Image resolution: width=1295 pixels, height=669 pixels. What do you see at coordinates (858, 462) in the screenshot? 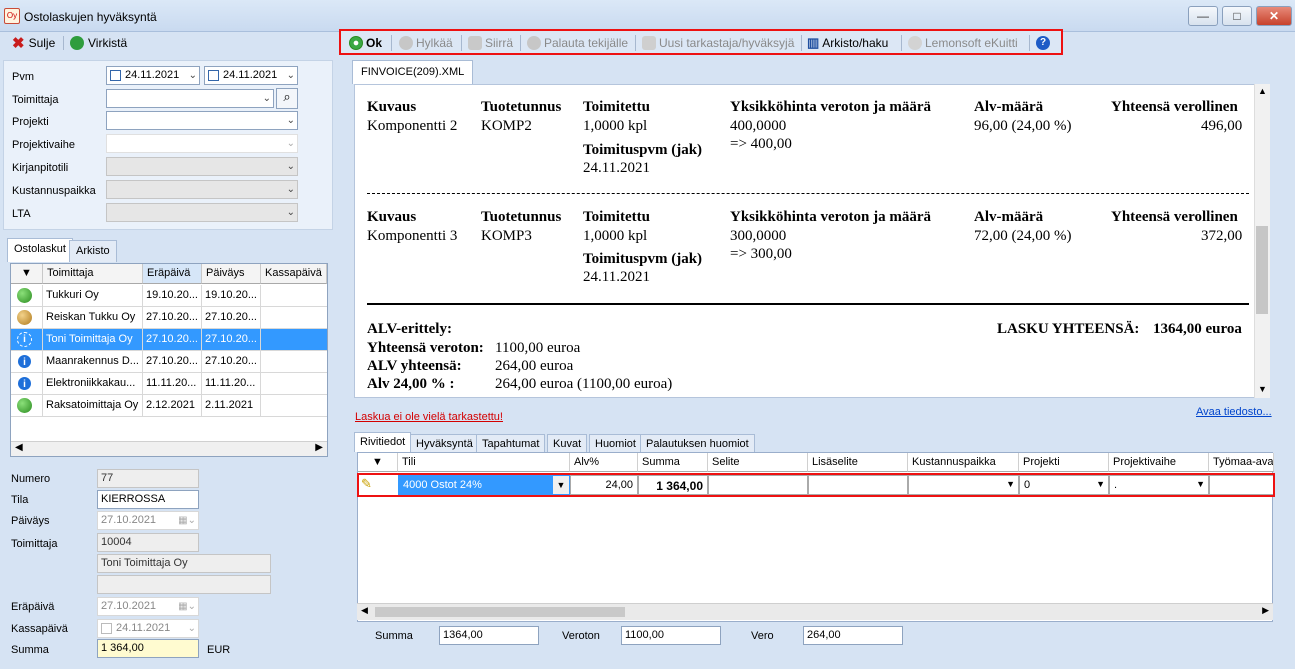
I see `column-header: Lisäselite` at bounding box center [858, 462].